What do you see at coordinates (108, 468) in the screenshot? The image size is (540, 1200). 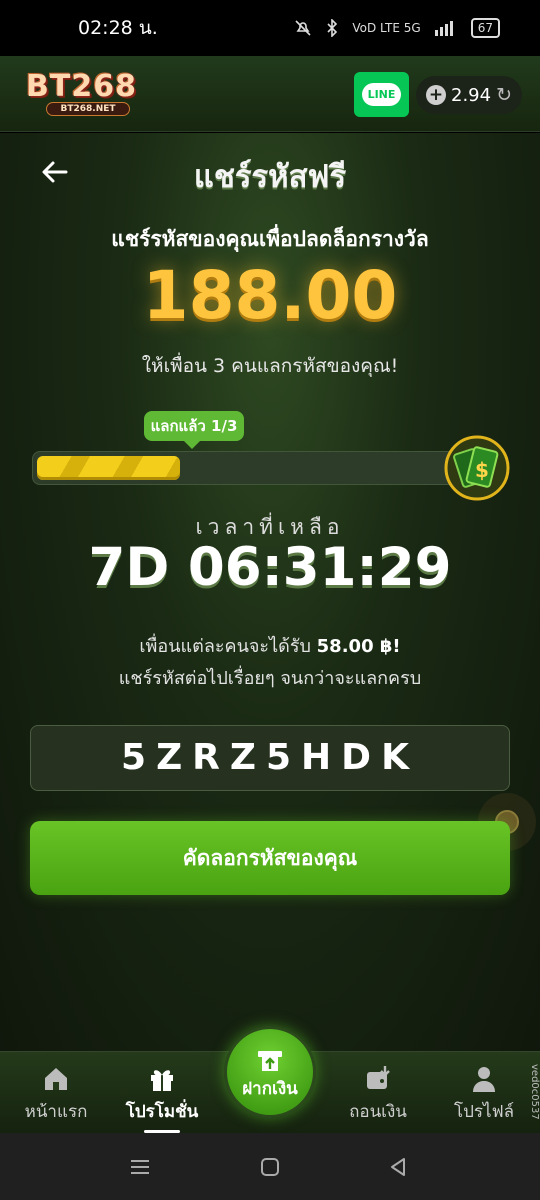 I see `progress-fill` at bounding box center [108, 468].